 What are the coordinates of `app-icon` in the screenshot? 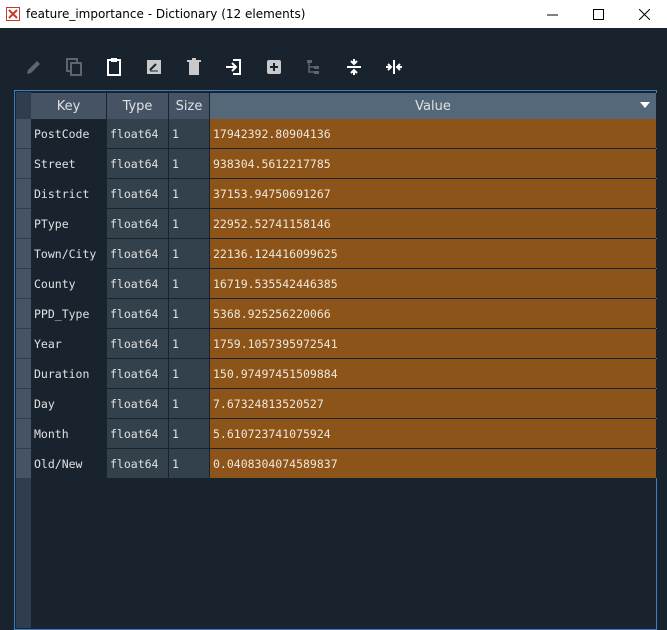 It's located at (13, 14).